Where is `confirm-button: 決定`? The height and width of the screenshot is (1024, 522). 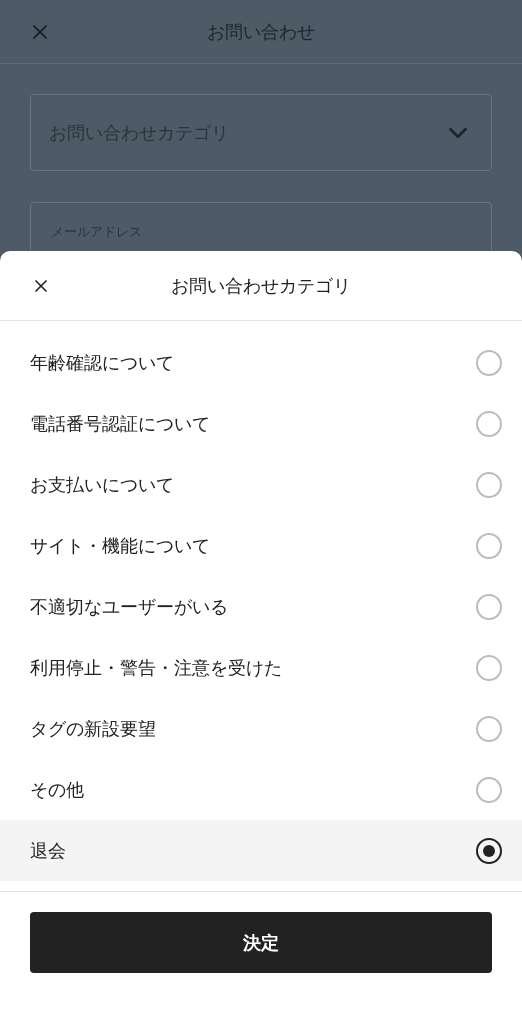 confirm-button: 決定 is located at coordinates (261, 942).